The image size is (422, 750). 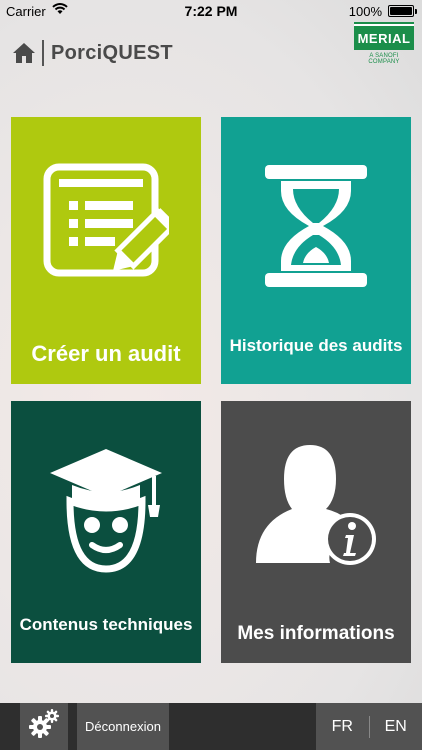 What do you see at coordinates (342, 727) in the screenshot?
I see `language-fr-button: FR` at bounding box center [342, 727].